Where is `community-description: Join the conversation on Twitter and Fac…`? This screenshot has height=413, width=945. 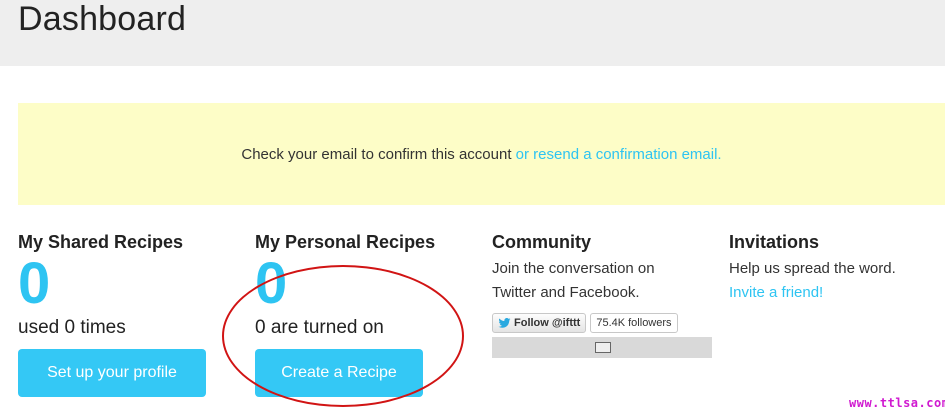 community-description: Join the conversation on Twitter and Fac… is located at coordinates (607, 281).